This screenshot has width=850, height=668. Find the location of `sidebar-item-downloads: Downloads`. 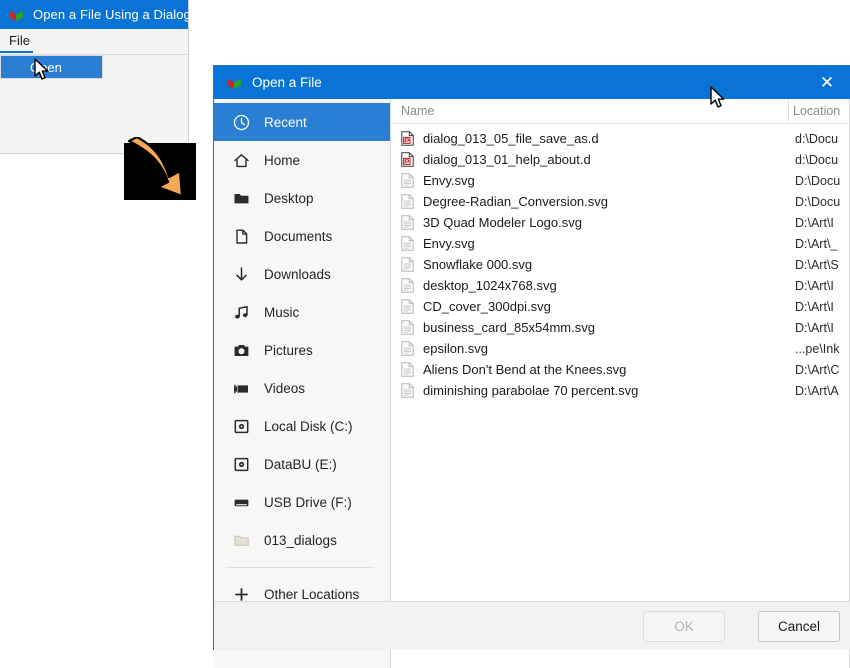

sidebar-item-downloads: Downloads is located at coordinates (302, 274).